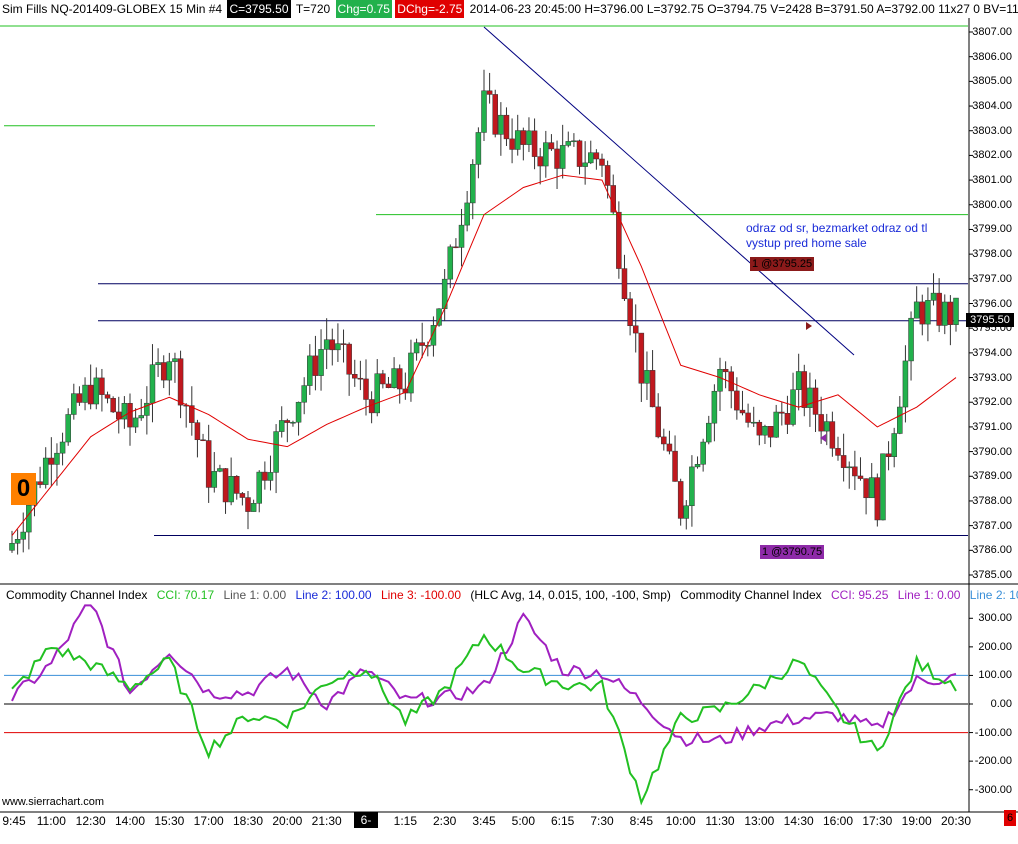 This screenshot has width=1018, height=844. Describe the element at coordinates (248, 821) in the screenshot. I see `time-tick-label: 18:30` at that location.